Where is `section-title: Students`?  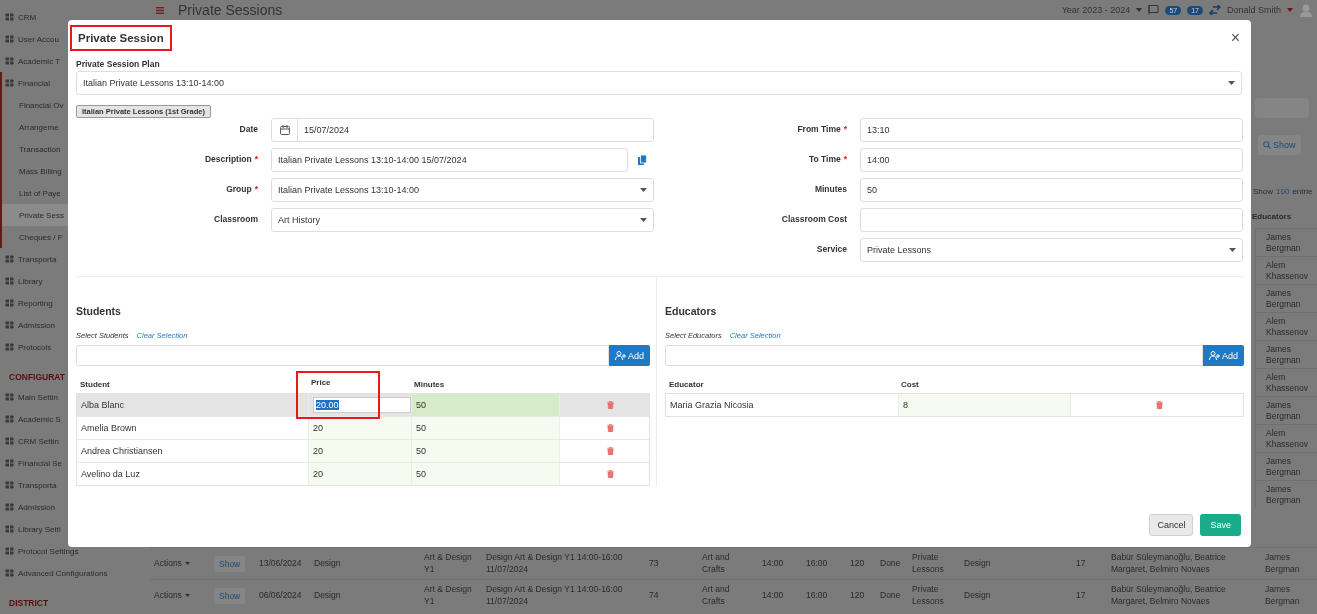
section-title: Students is located at coordinates (99, 312).